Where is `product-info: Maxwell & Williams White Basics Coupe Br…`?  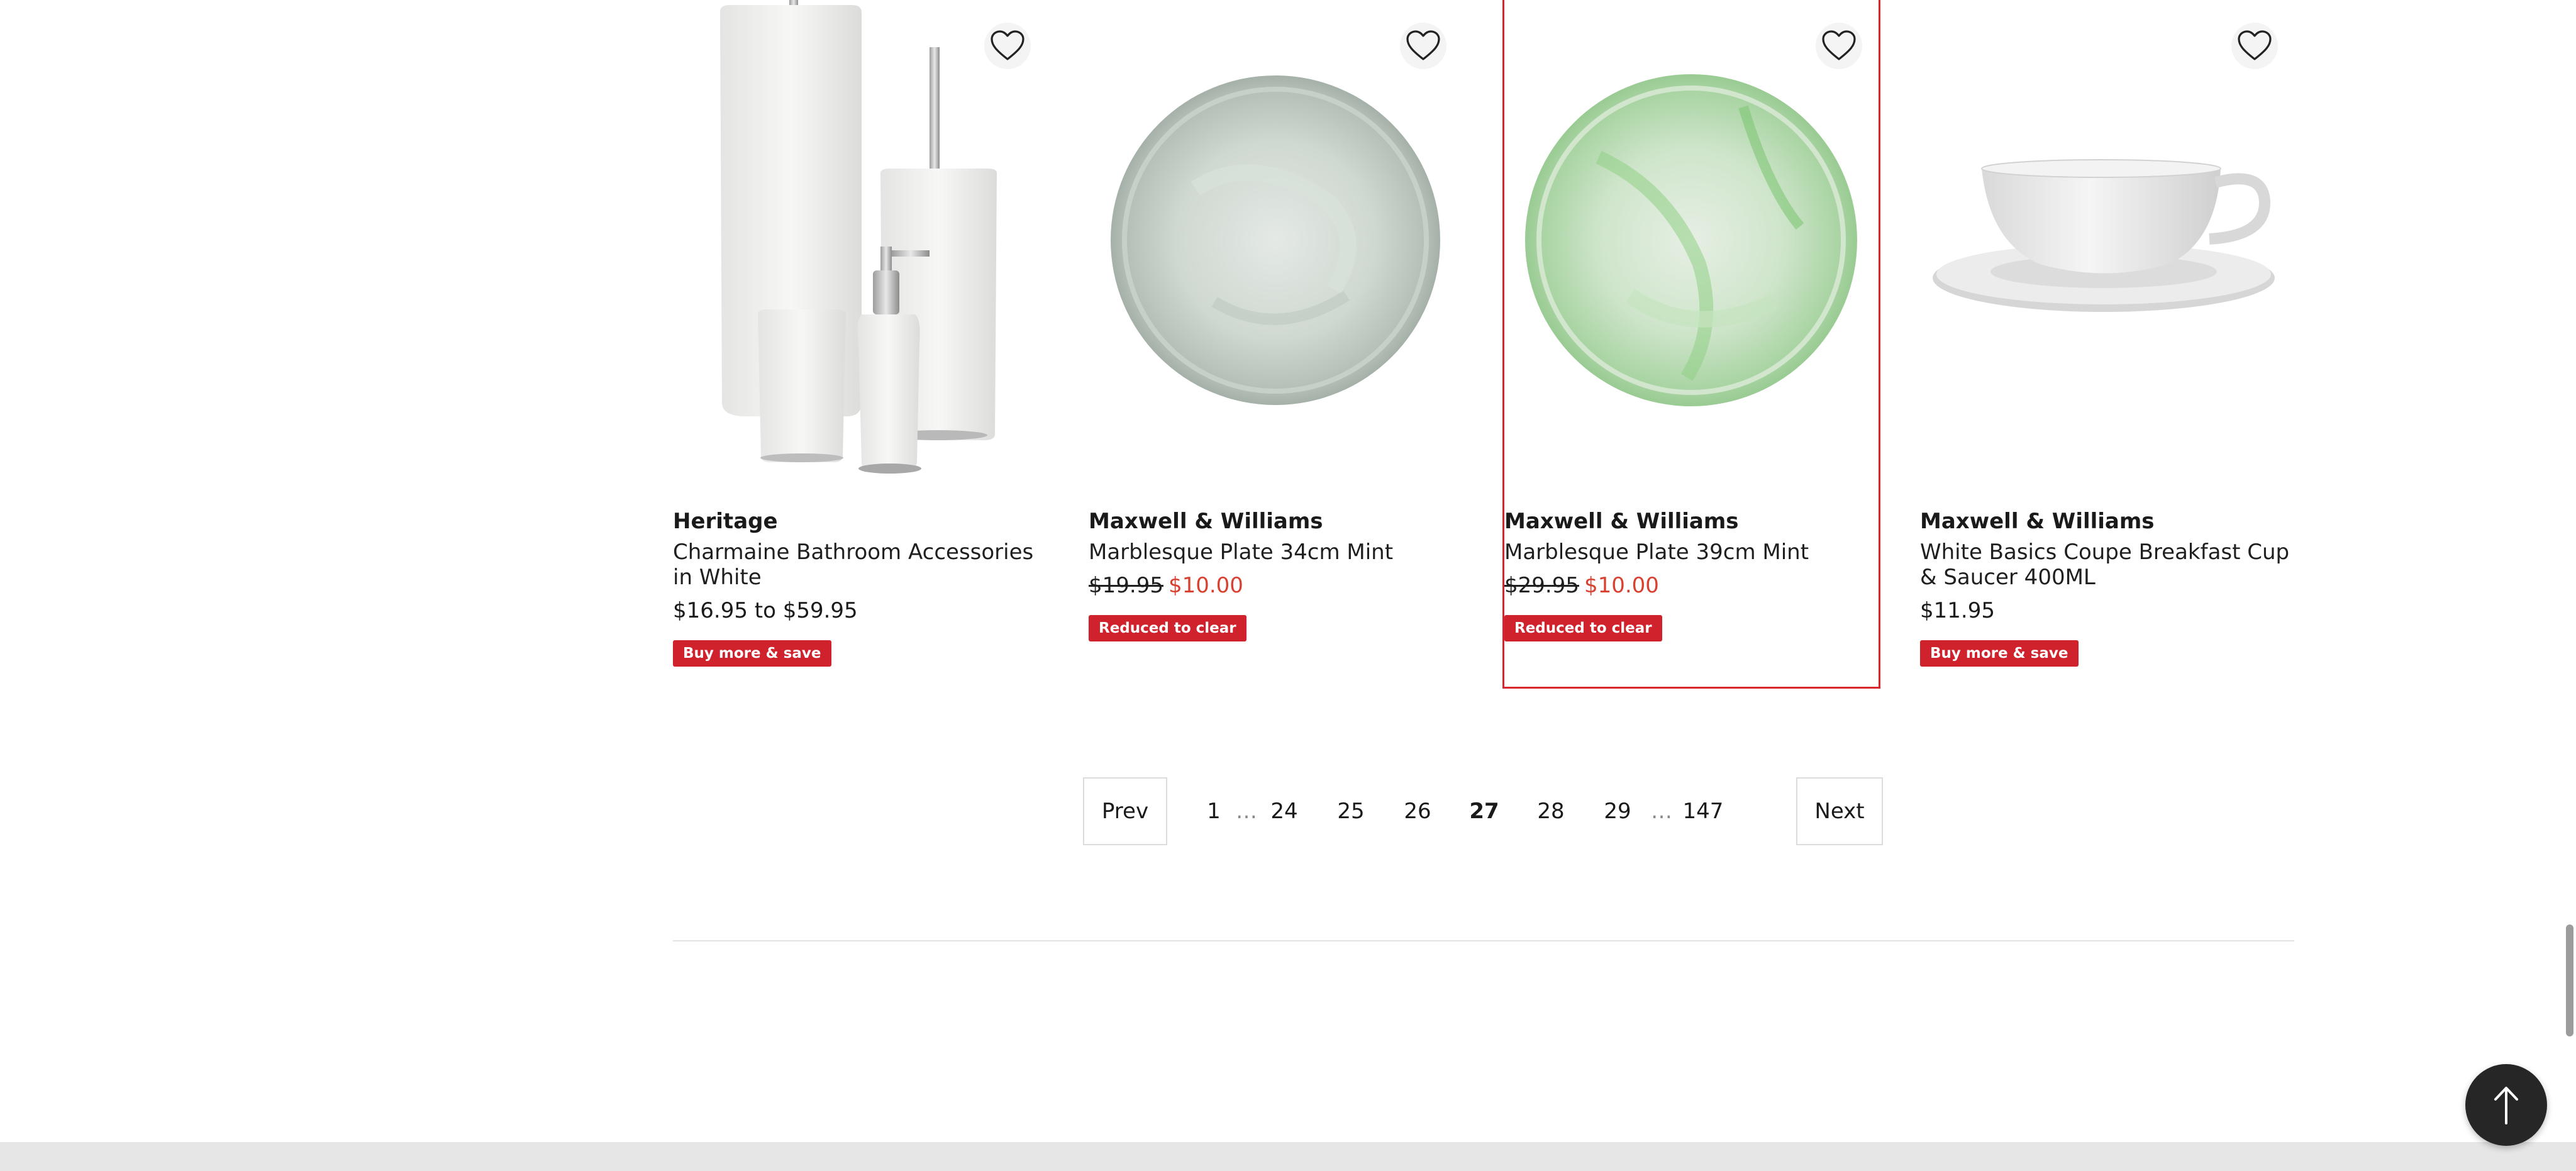 product-info: Maxwell & Williams White Basics Coupe Br… is located at coordinates (2107, 587).